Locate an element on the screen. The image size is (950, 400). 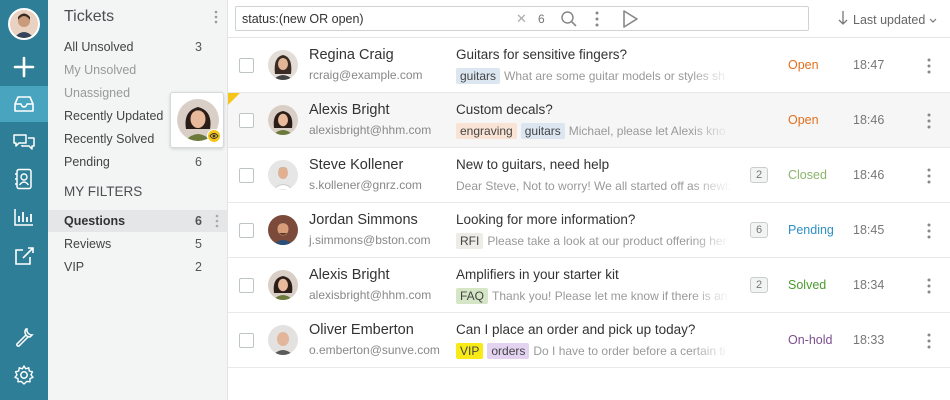
sidebar-item-reviews: Reviews 5 is located at coordinates (138, 244).